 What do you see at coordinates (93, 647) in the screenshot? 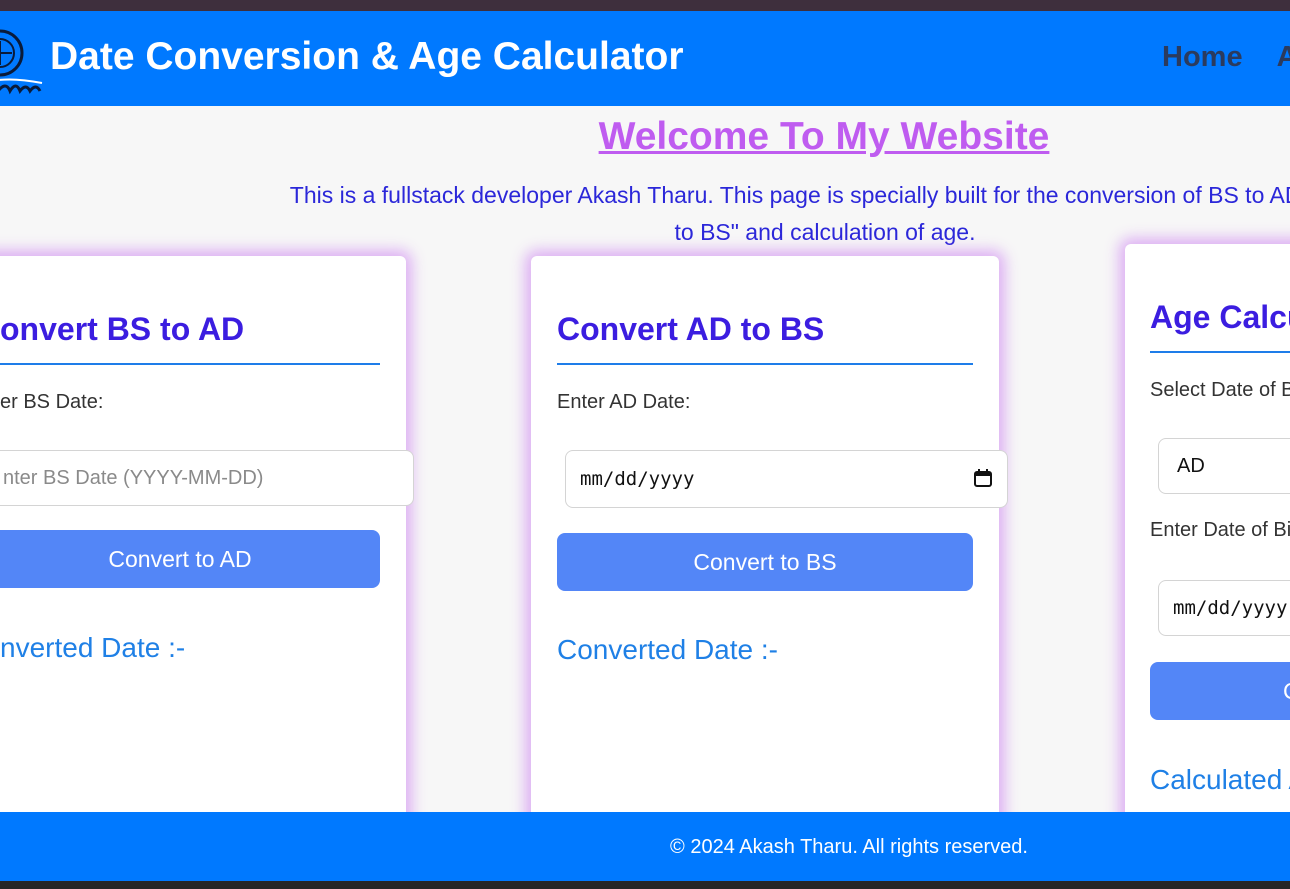
I see `bs-to-ad-result-label: nverted Date :-` at bounding box center [93, 647].